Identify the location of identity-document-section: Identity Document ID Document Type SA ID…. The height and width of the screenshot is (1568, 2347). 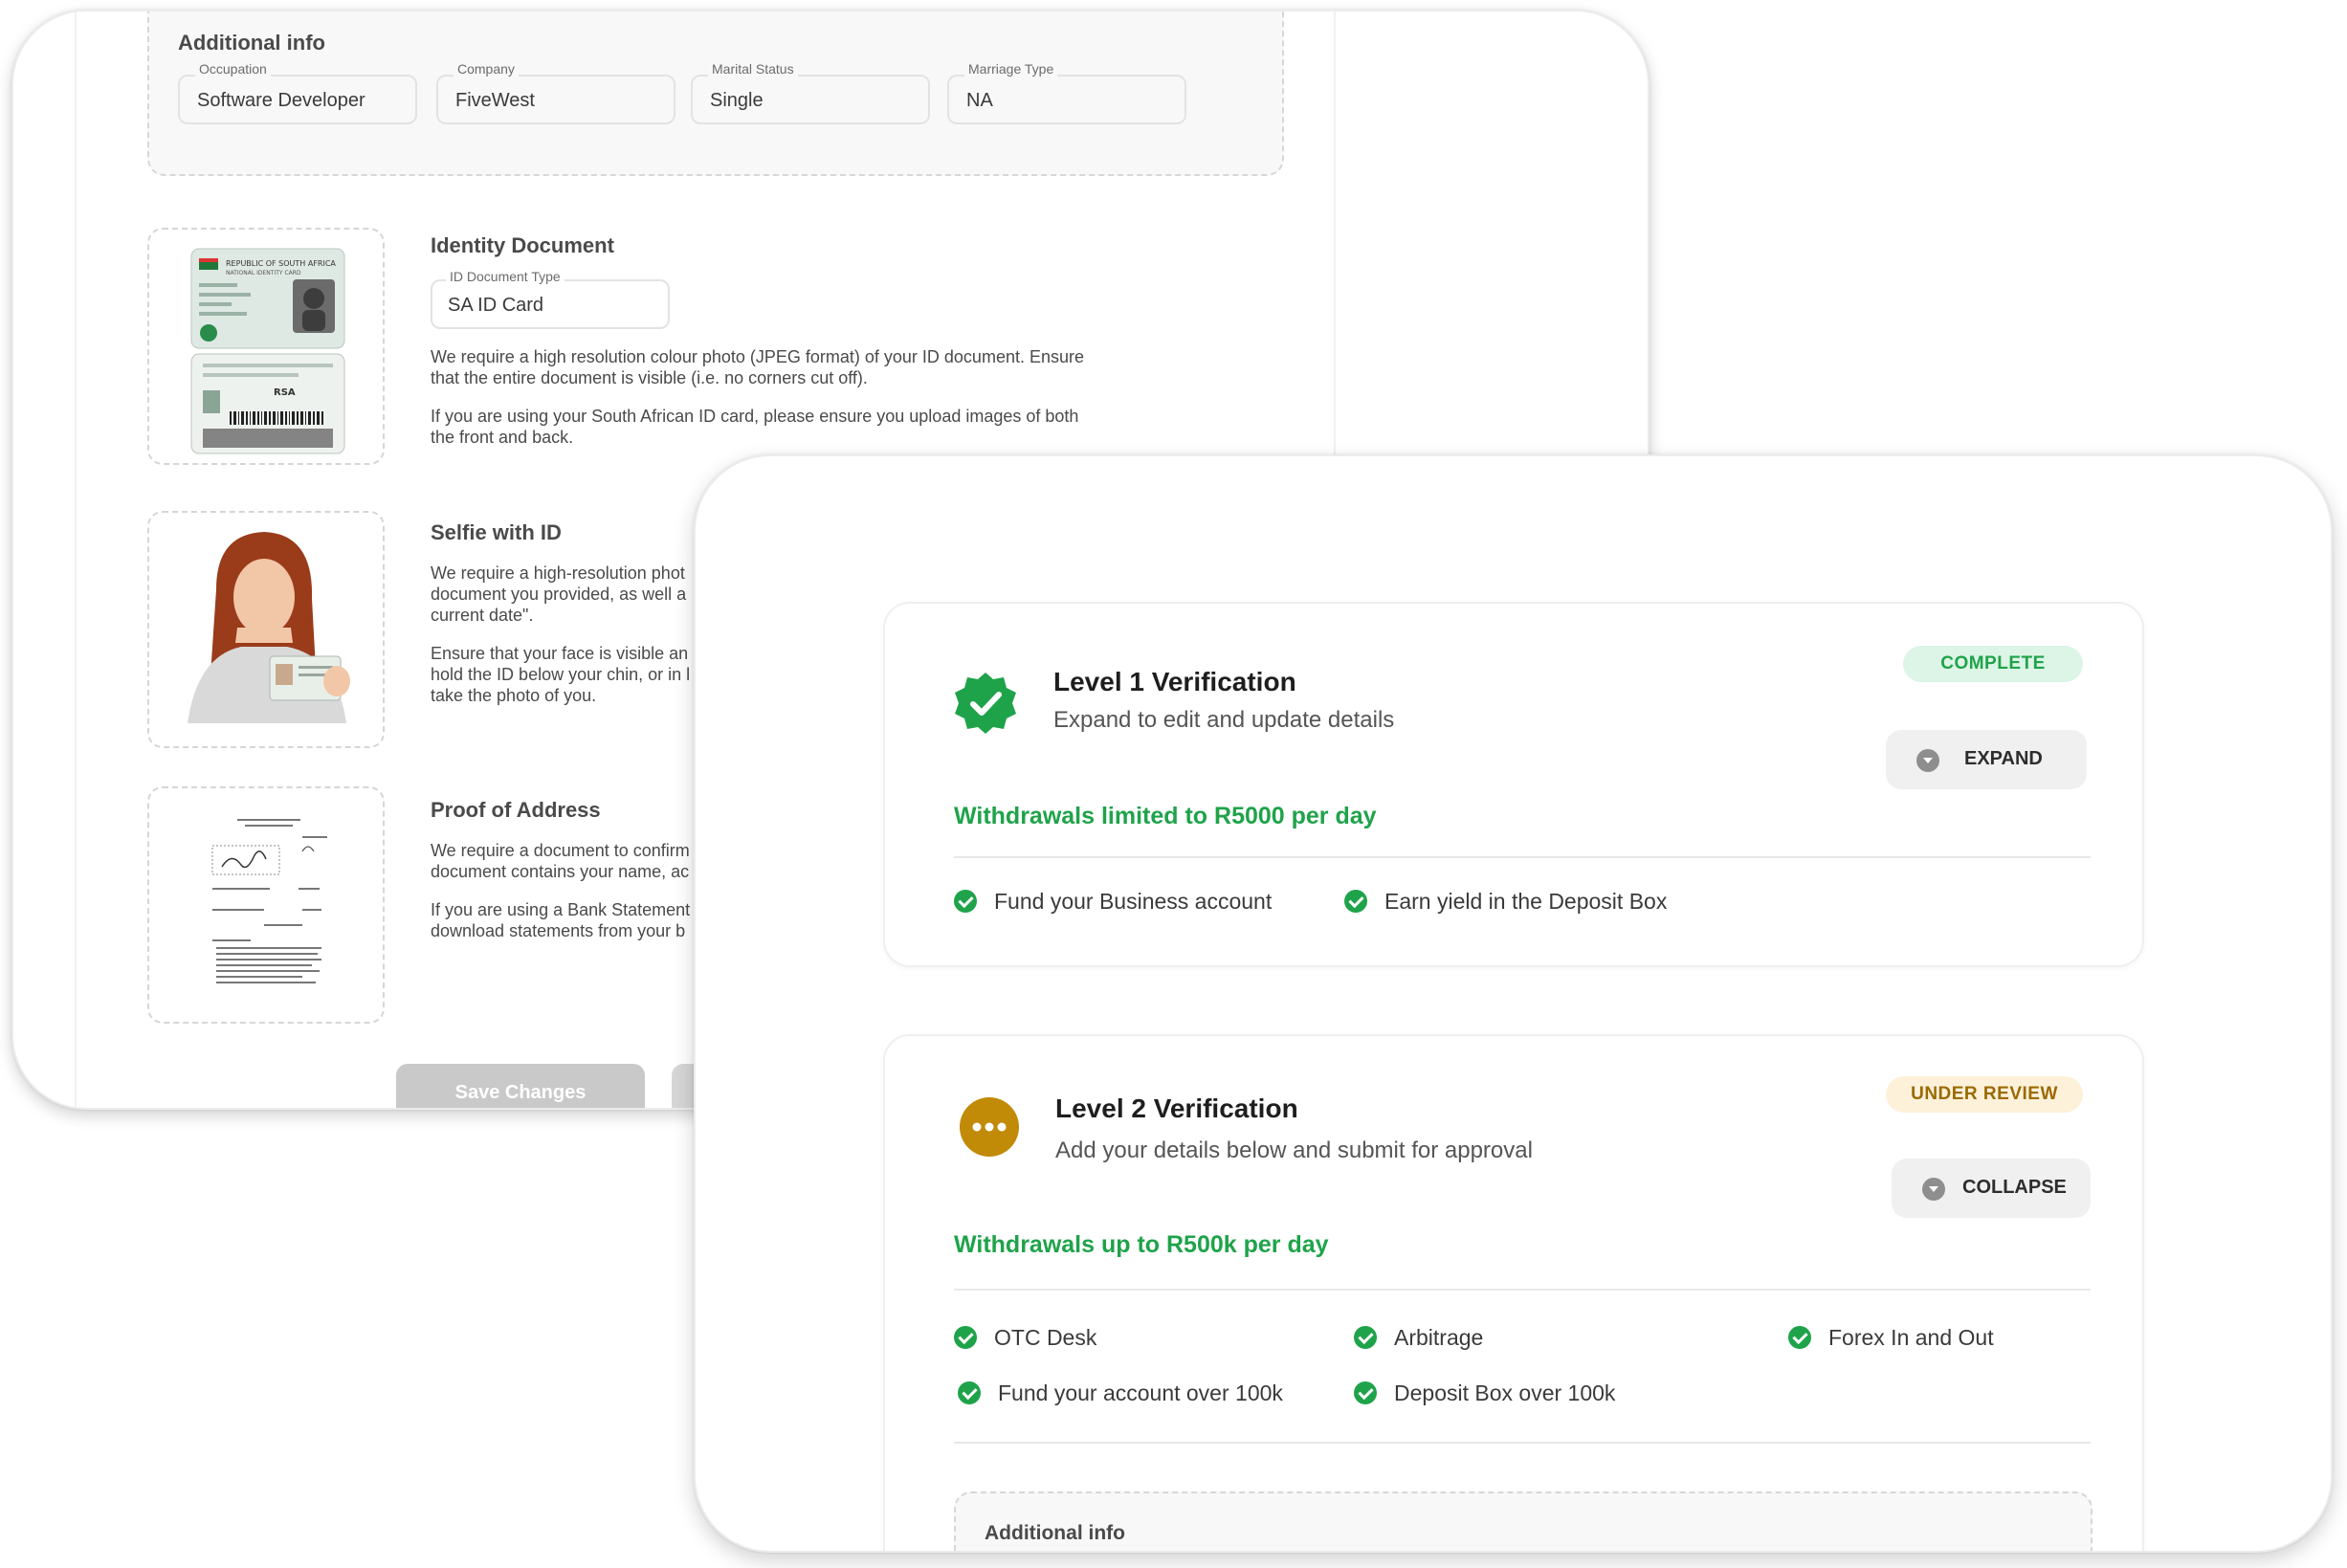
(765, 340).